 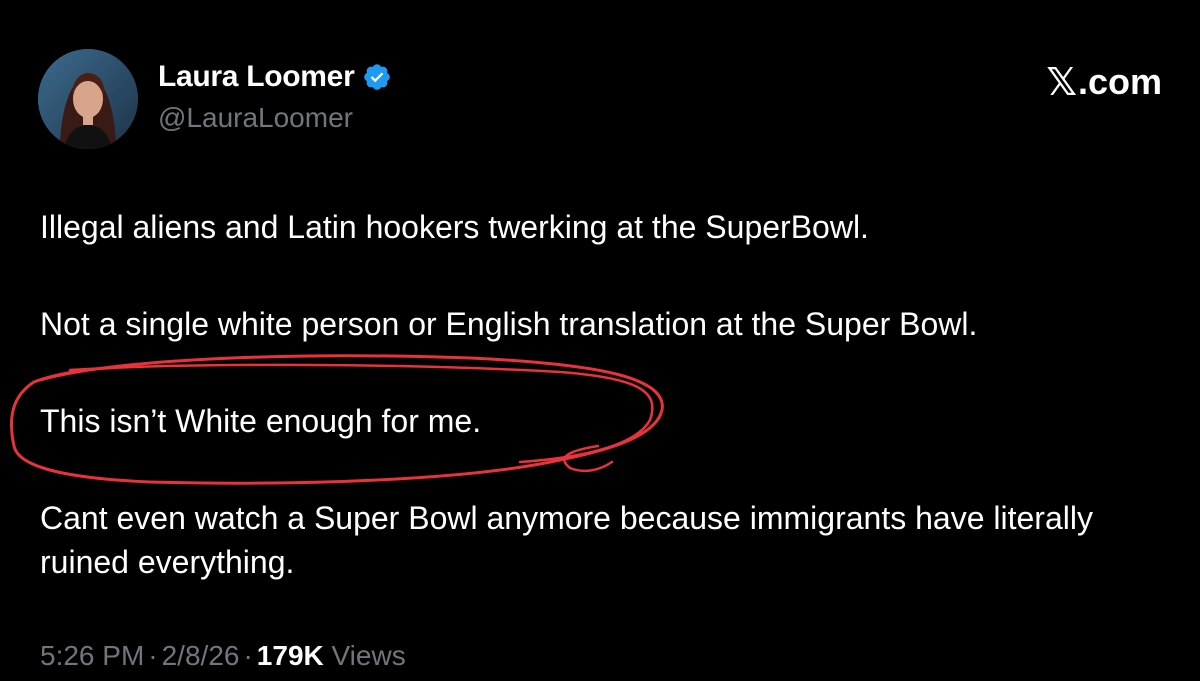 I want to click on tweet-meta: 5:26 PM · 2/8/26 · 179K Views, so click(x=223, y=656).